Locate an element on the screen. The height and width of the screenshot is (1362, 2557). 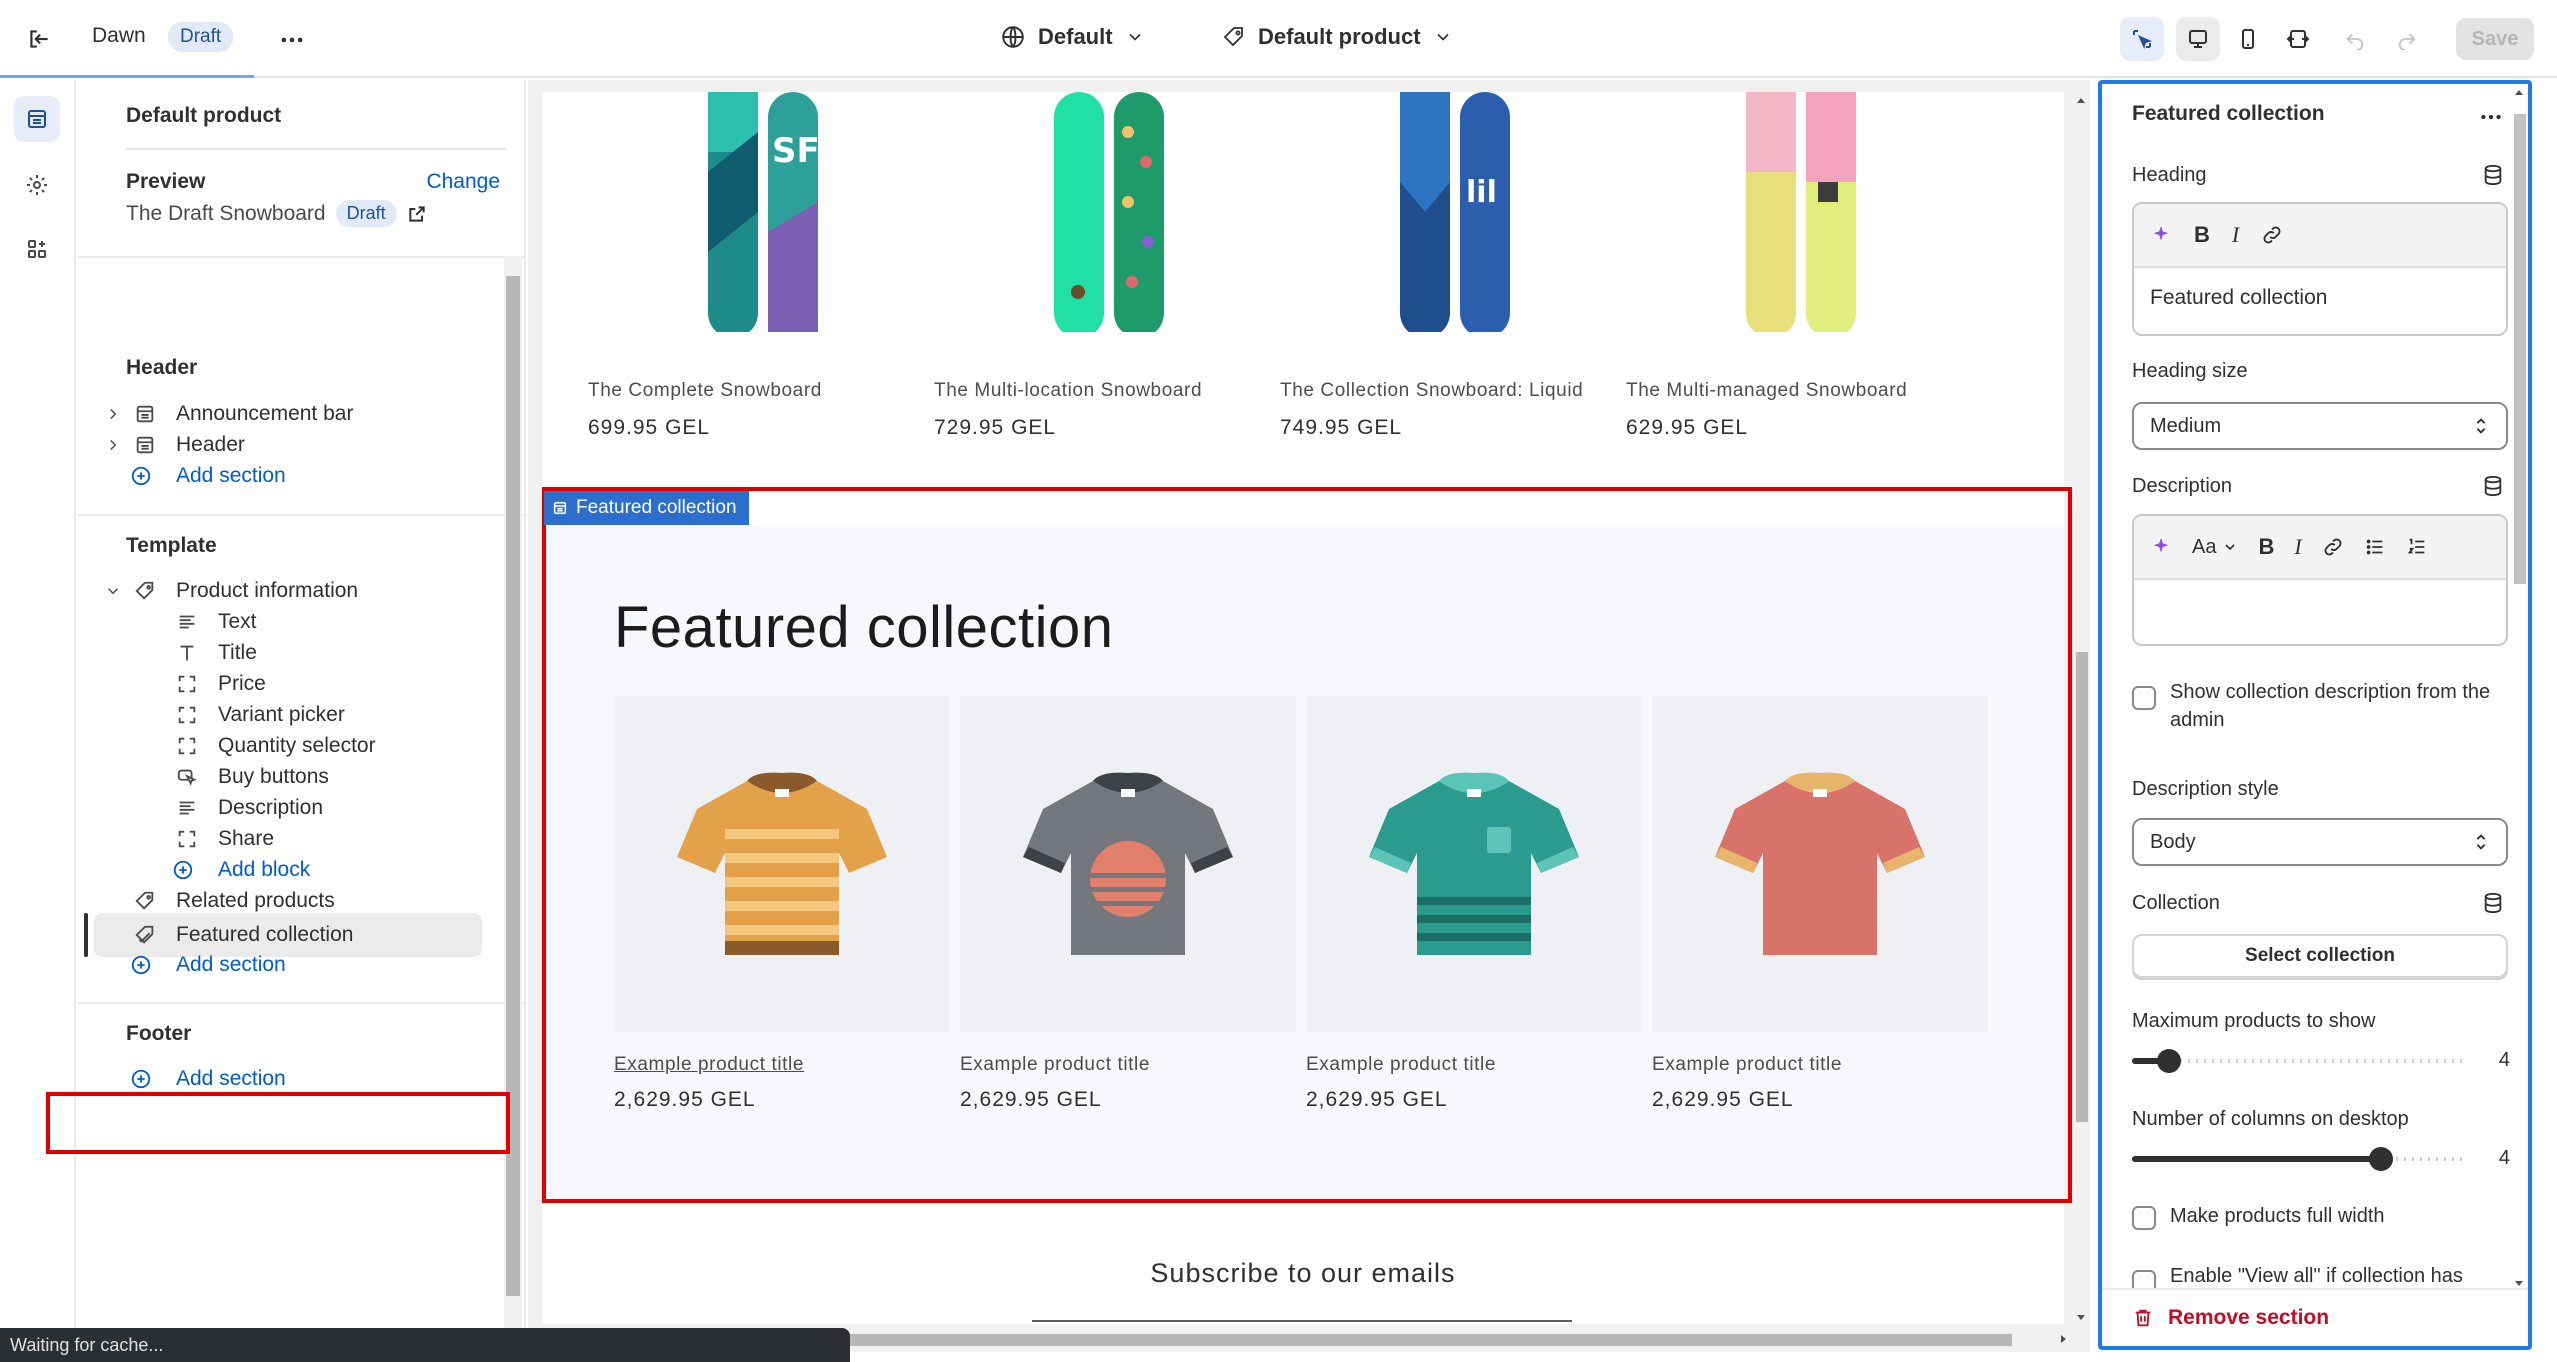
product-title: The Multi-managed Snowboard is located at coordinates (1766, 391).